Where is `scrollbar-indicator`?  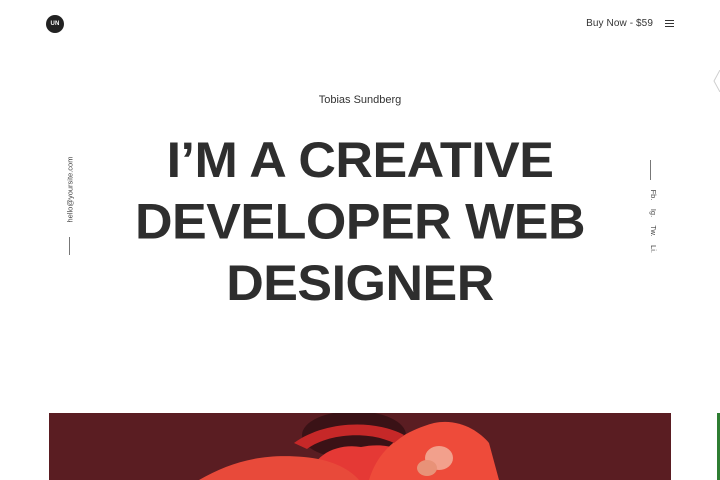
scrollbar-indicator is located at coordinates (716, 81).